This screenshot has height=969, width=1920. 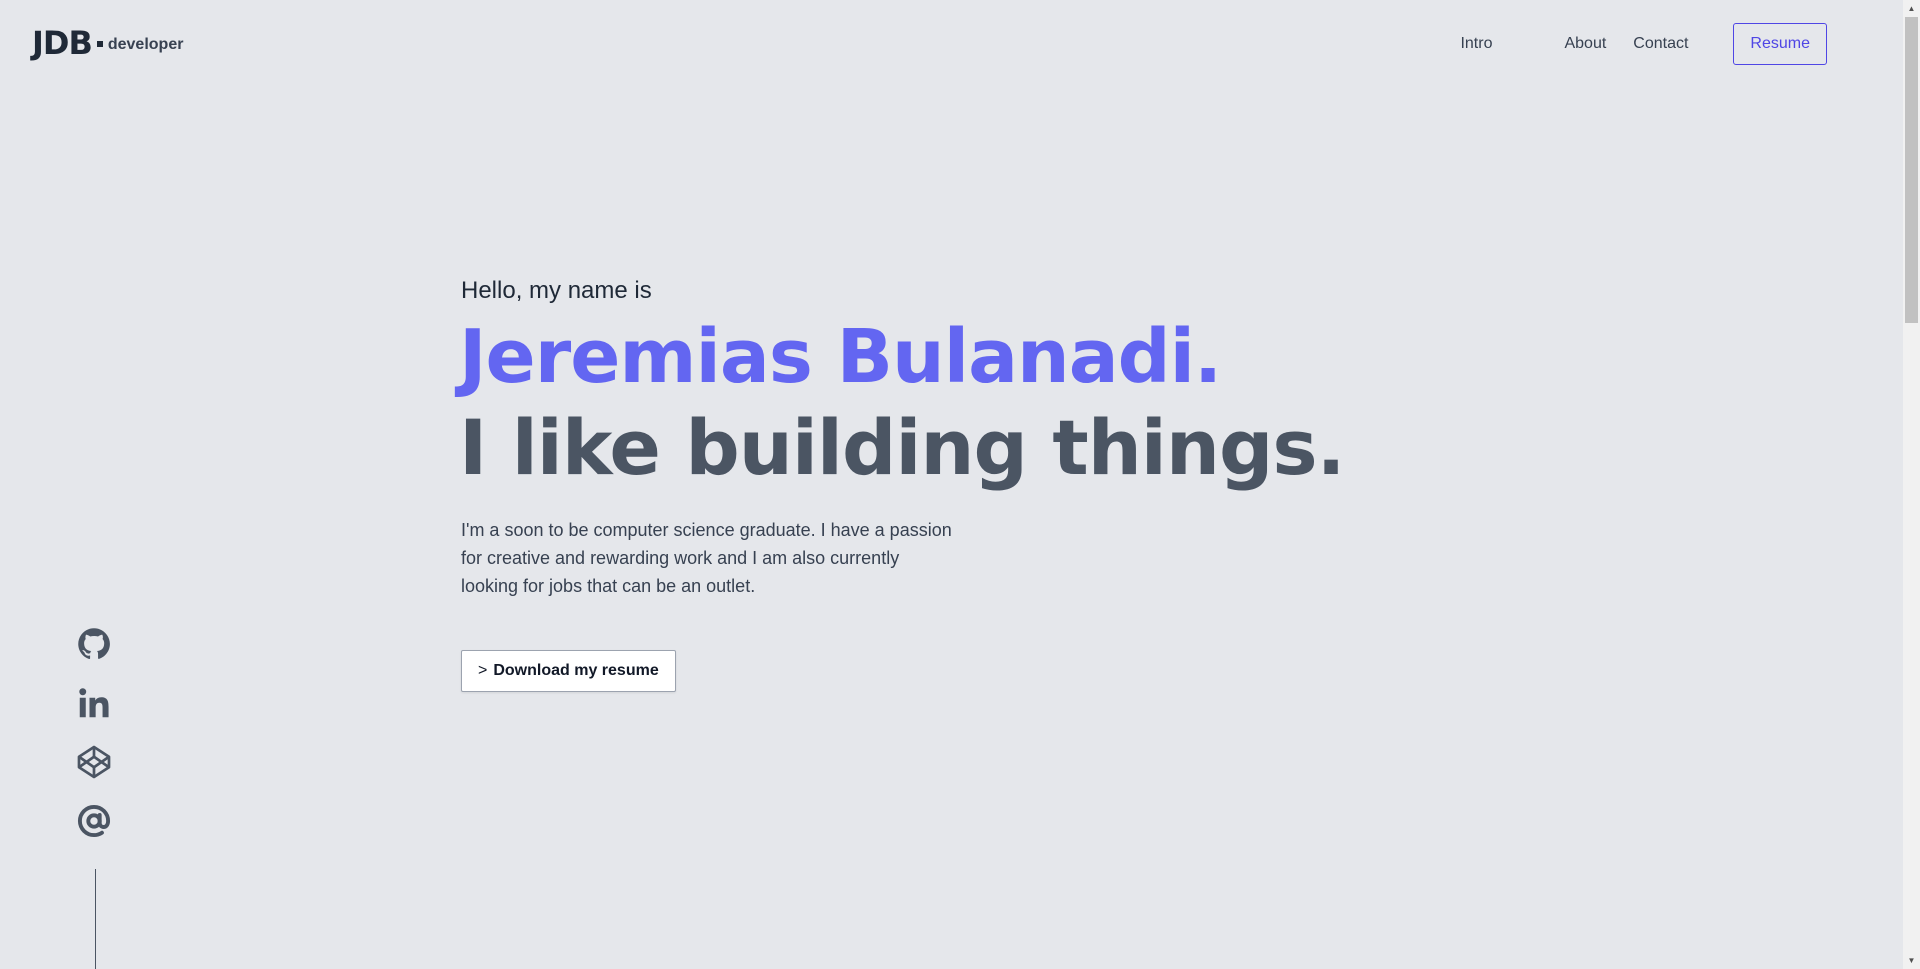 I want to click on download-resume-button: > Download my resume, so click(x=568, y=671).